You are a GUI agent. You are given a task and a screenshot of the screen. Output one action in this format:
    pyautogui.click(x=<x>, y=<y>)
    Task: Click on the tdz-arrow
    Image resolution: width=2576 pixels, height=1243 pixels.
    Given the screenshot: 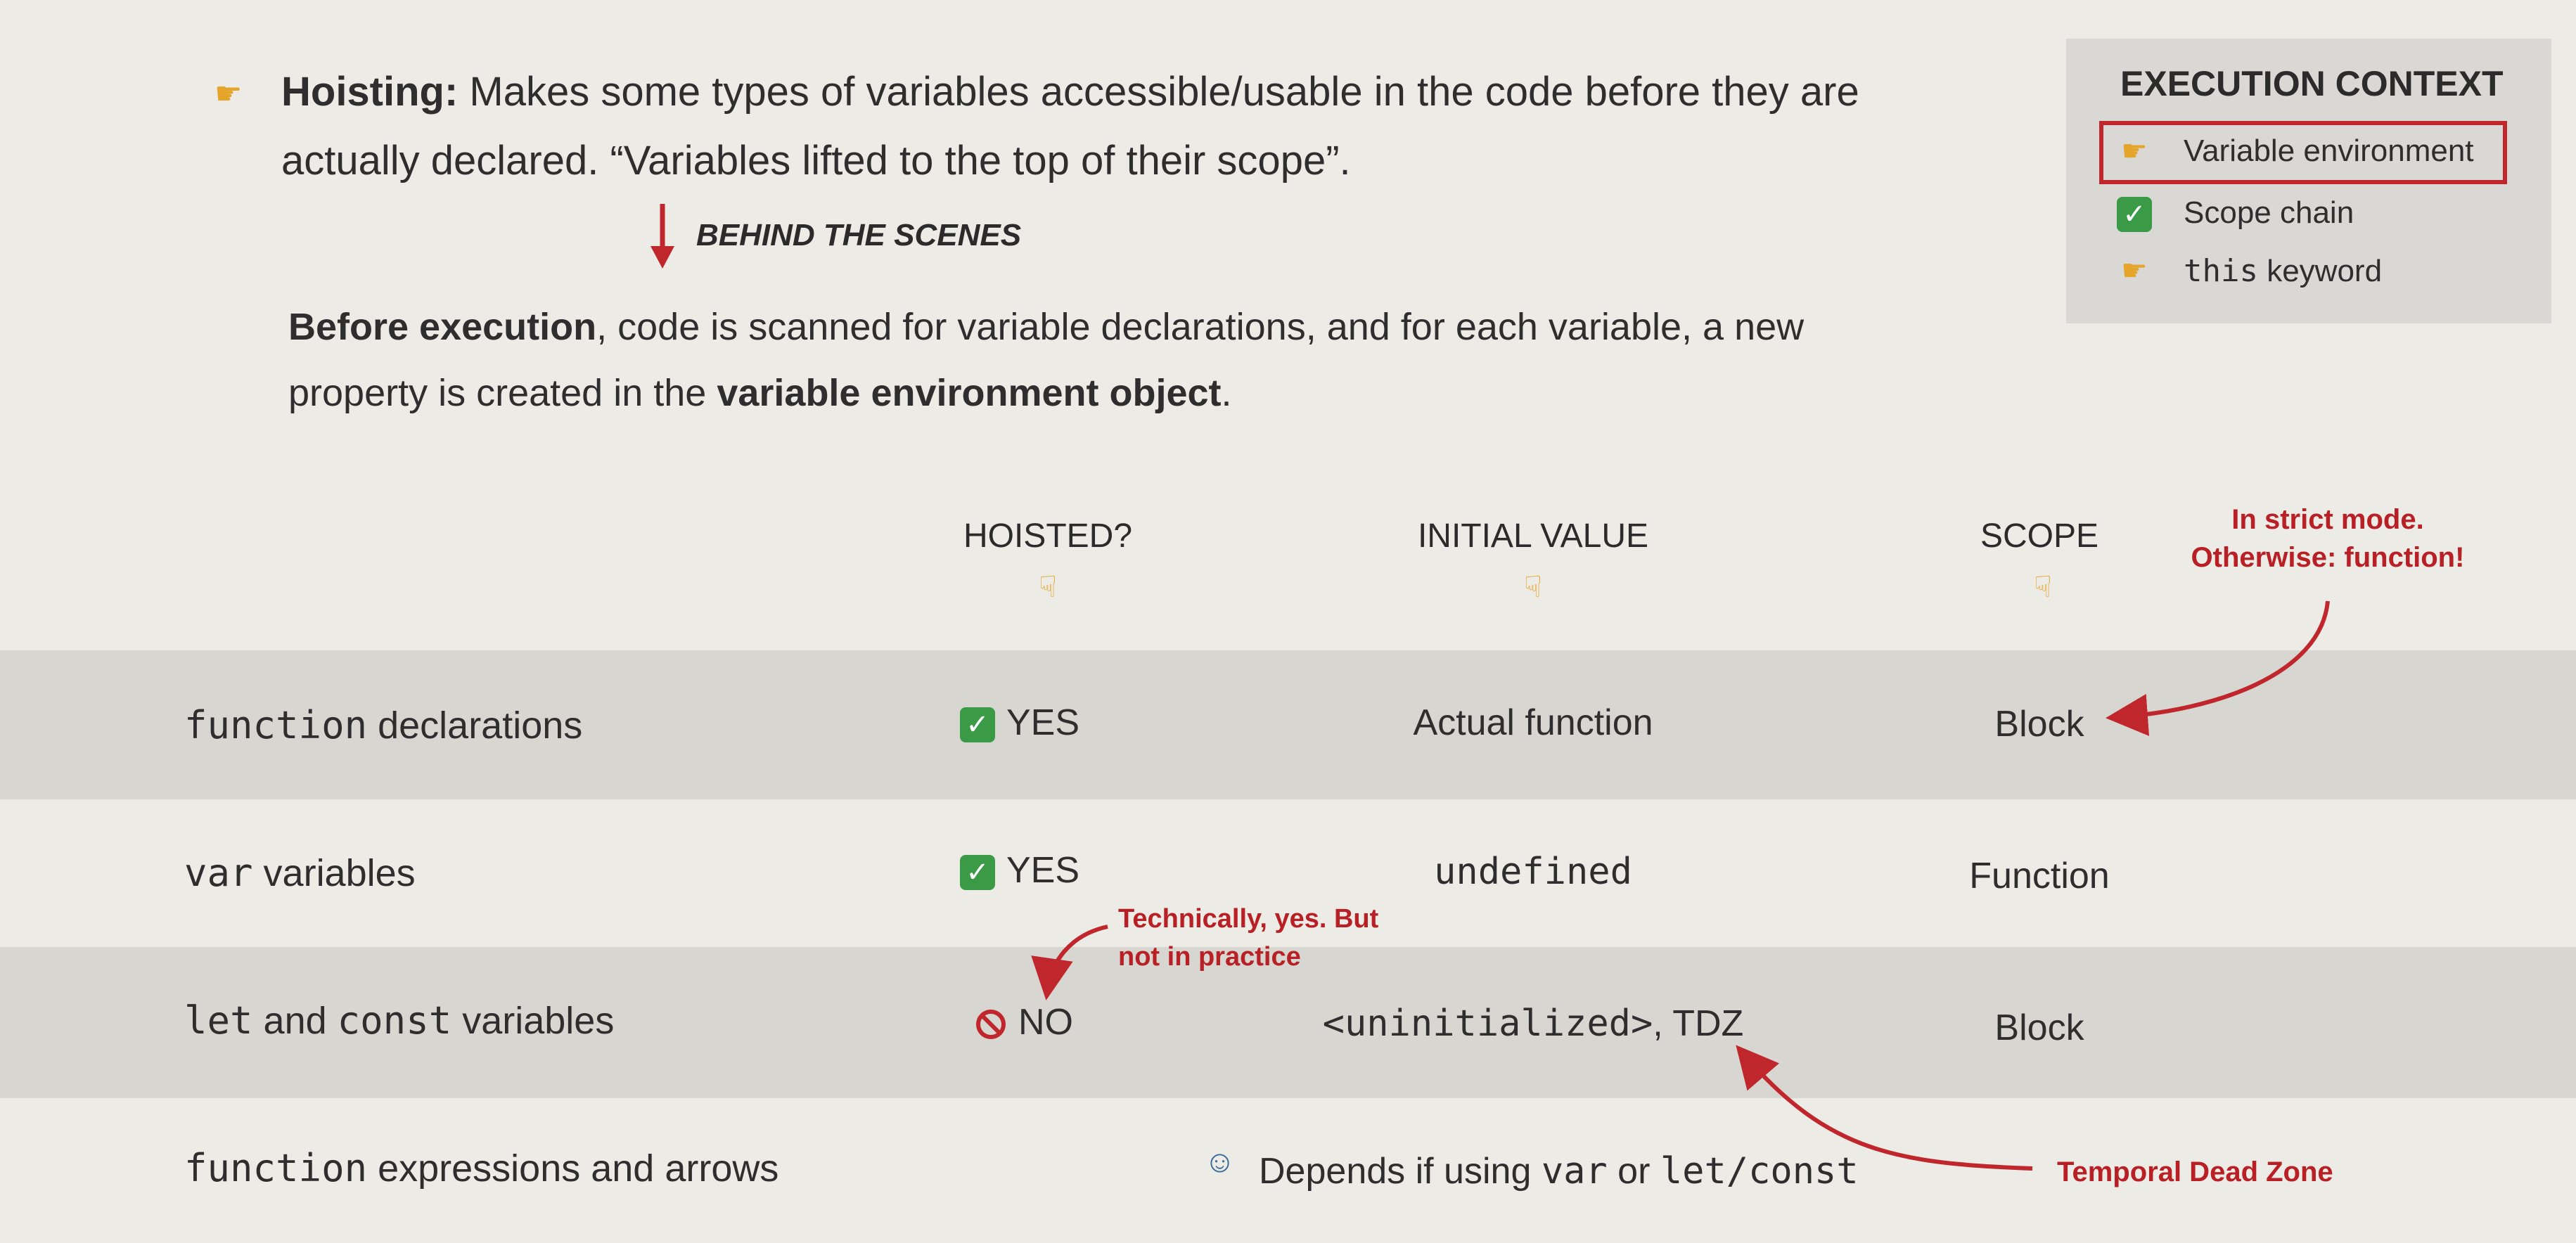 What is the action you would take?
    pyautogui.click(x=1884, y=1108)
    